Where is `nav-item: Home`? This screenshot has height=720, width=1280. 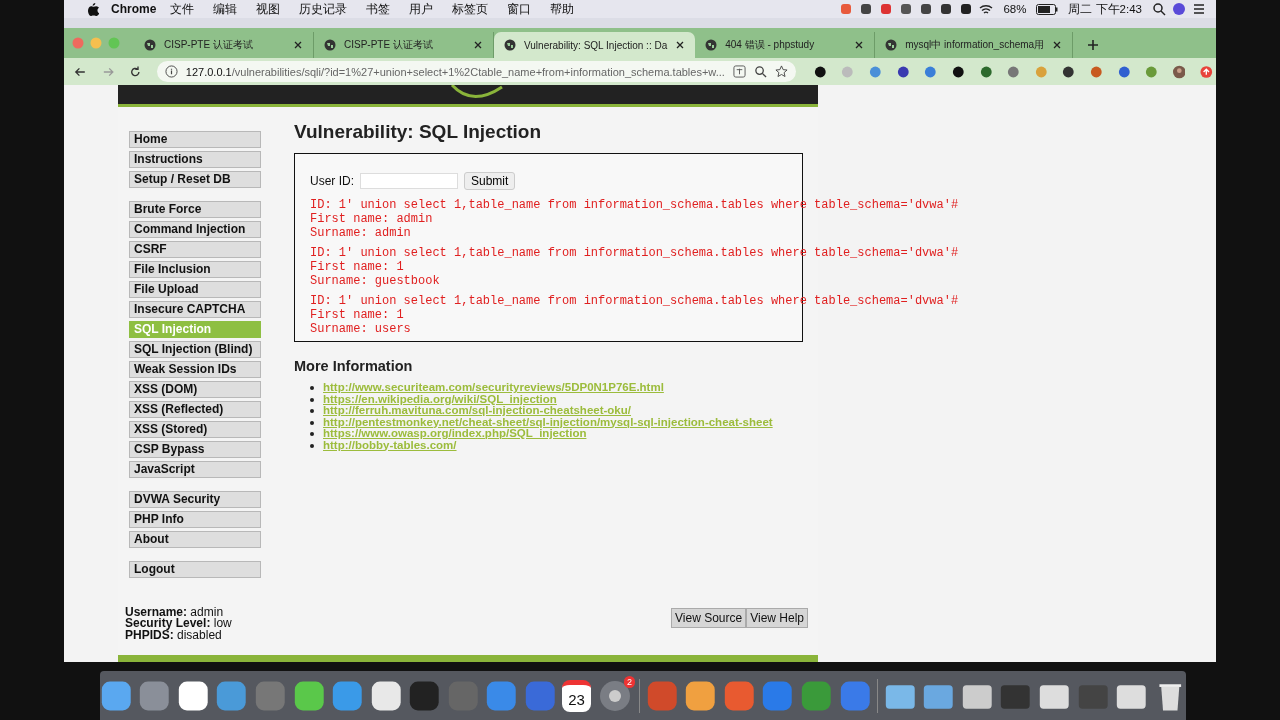
nav-item: Home is located at coordinates (195, 139).